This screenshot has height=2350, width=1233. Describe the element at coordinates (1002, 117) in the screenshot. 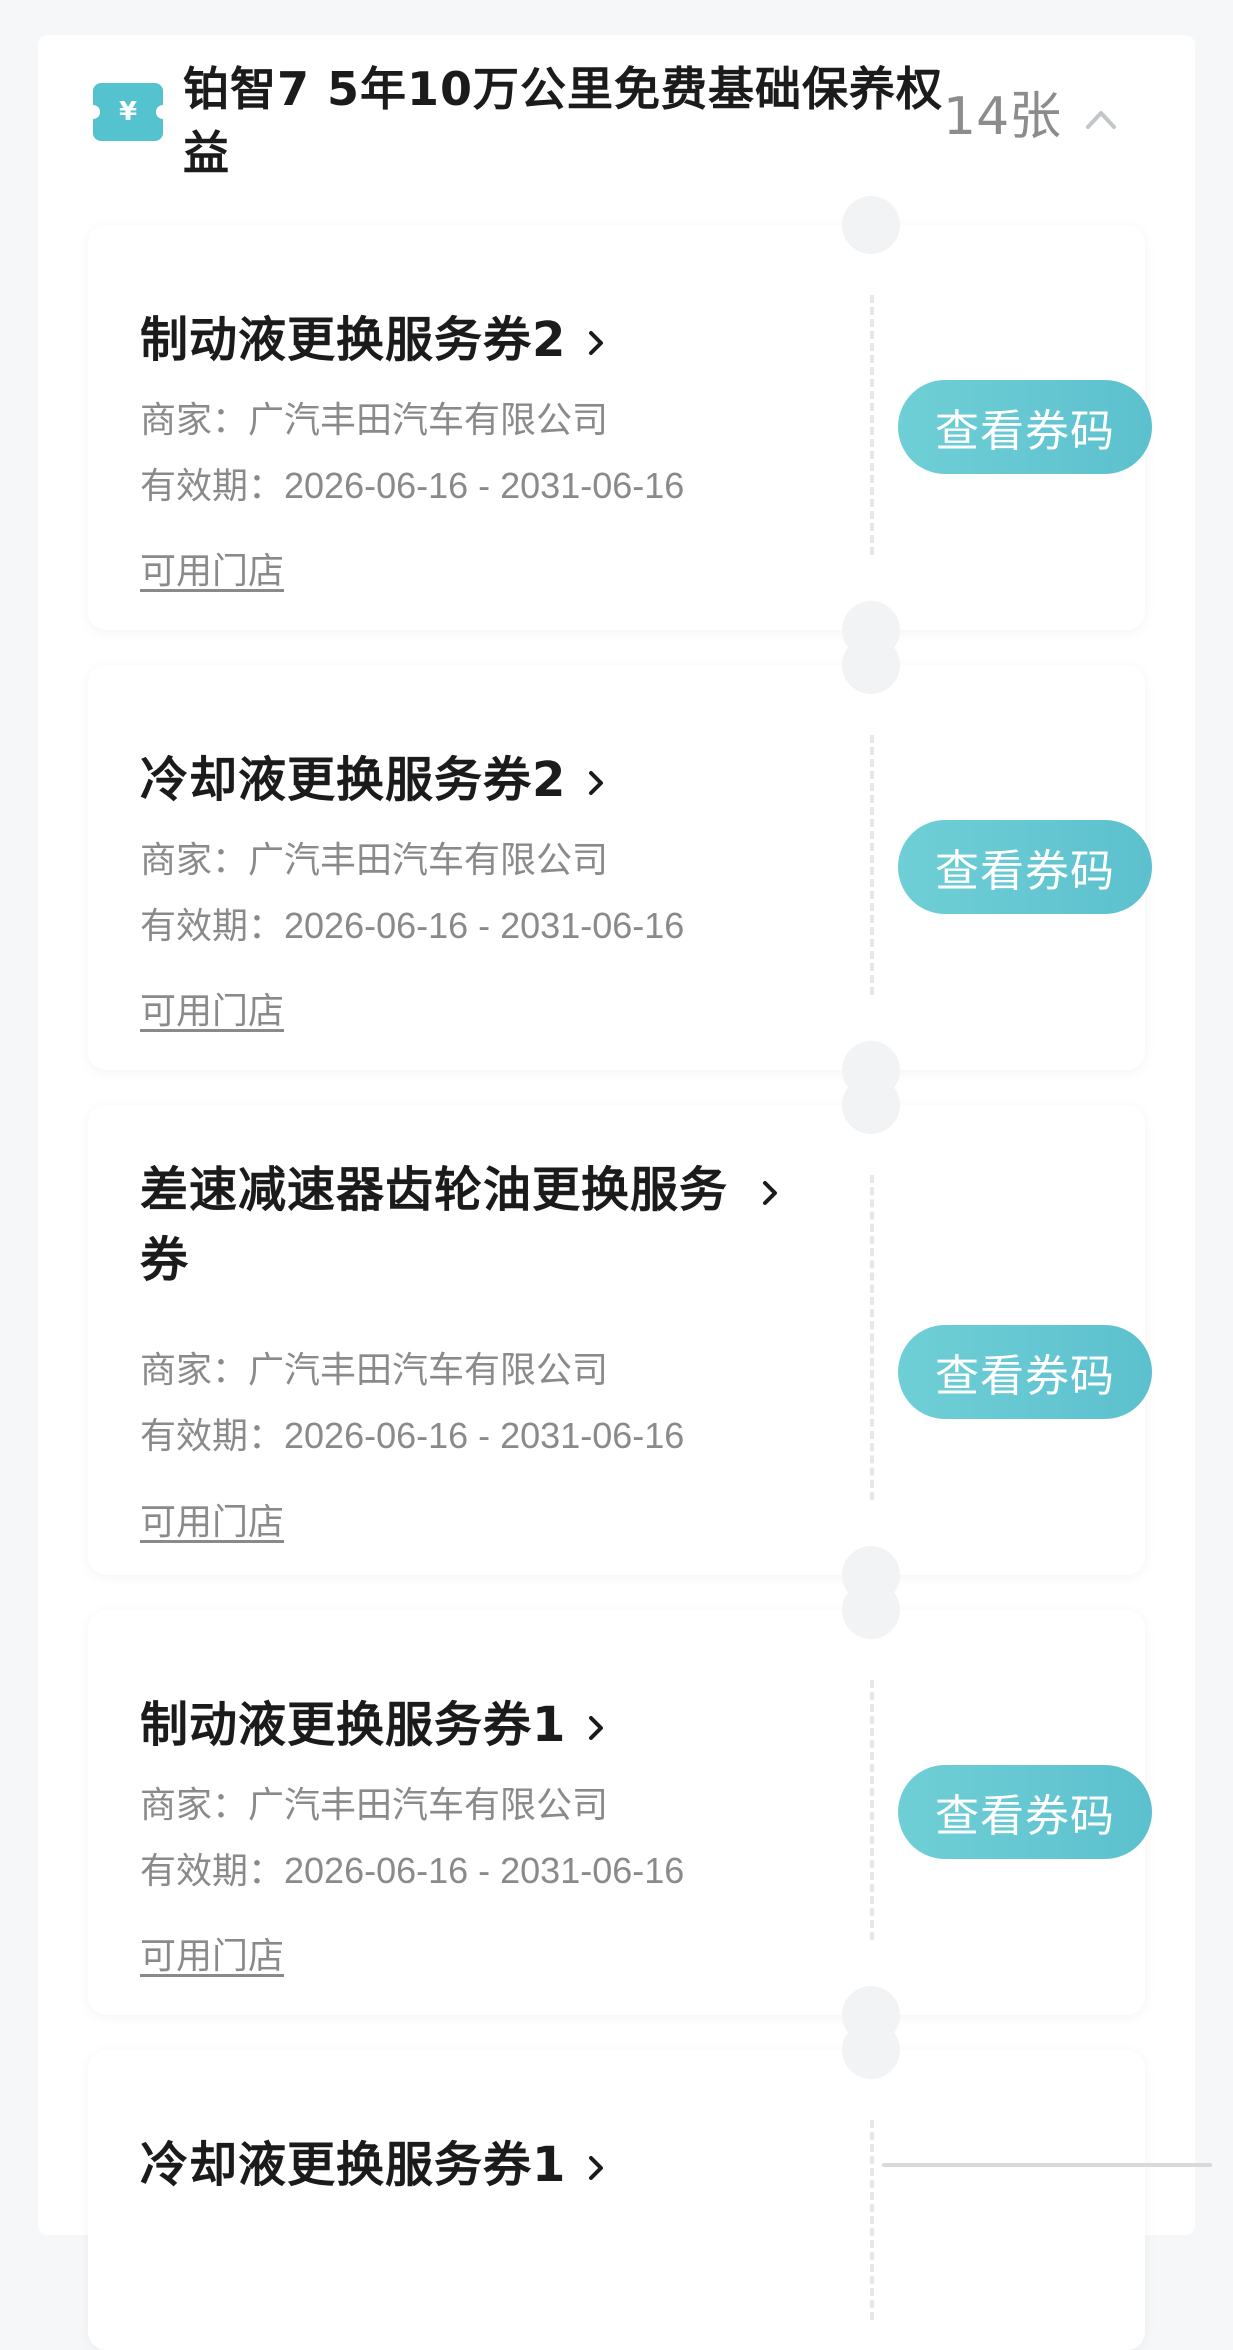

I see `coupon-count: 14张` at that location.